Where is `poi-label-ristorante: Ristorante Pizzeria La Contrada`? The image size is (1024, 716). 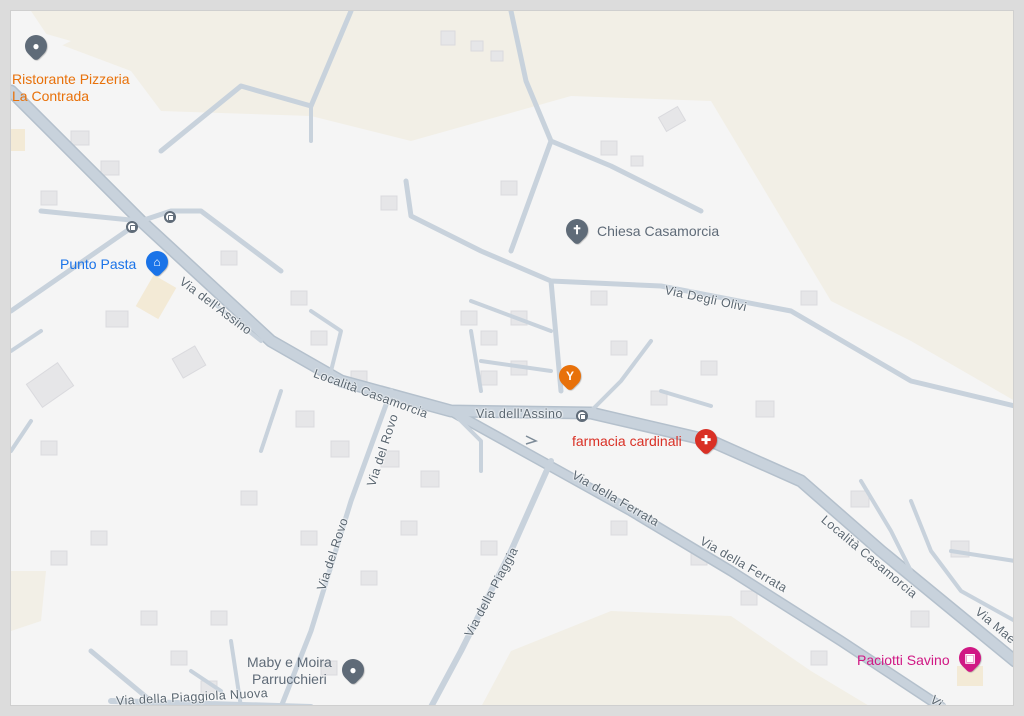
poi-label-ristorante: Ristorante Pizzeria La Contrada is located at coordinates (71, 88).